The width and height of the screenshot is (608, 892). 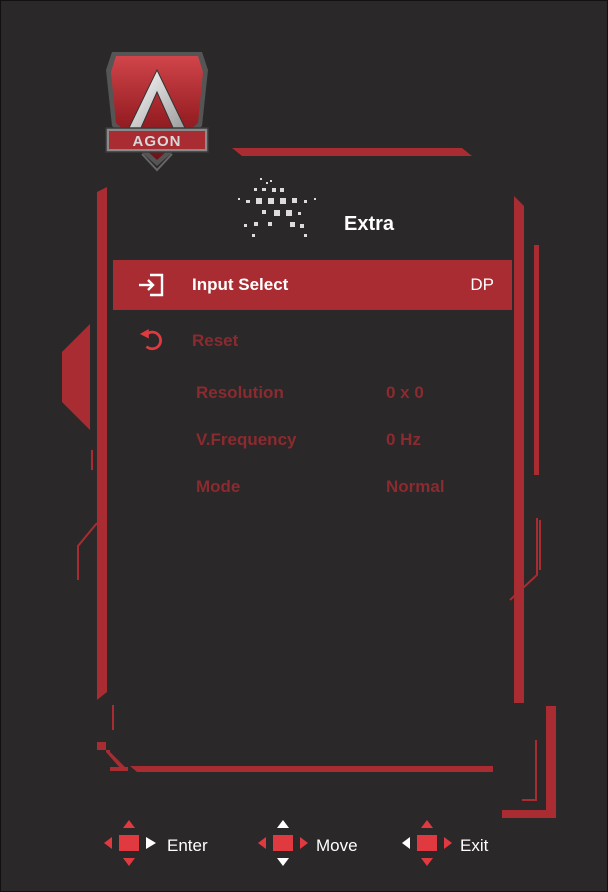 I want to click on info-label: V.Frequency, so click(x=246, y=439).